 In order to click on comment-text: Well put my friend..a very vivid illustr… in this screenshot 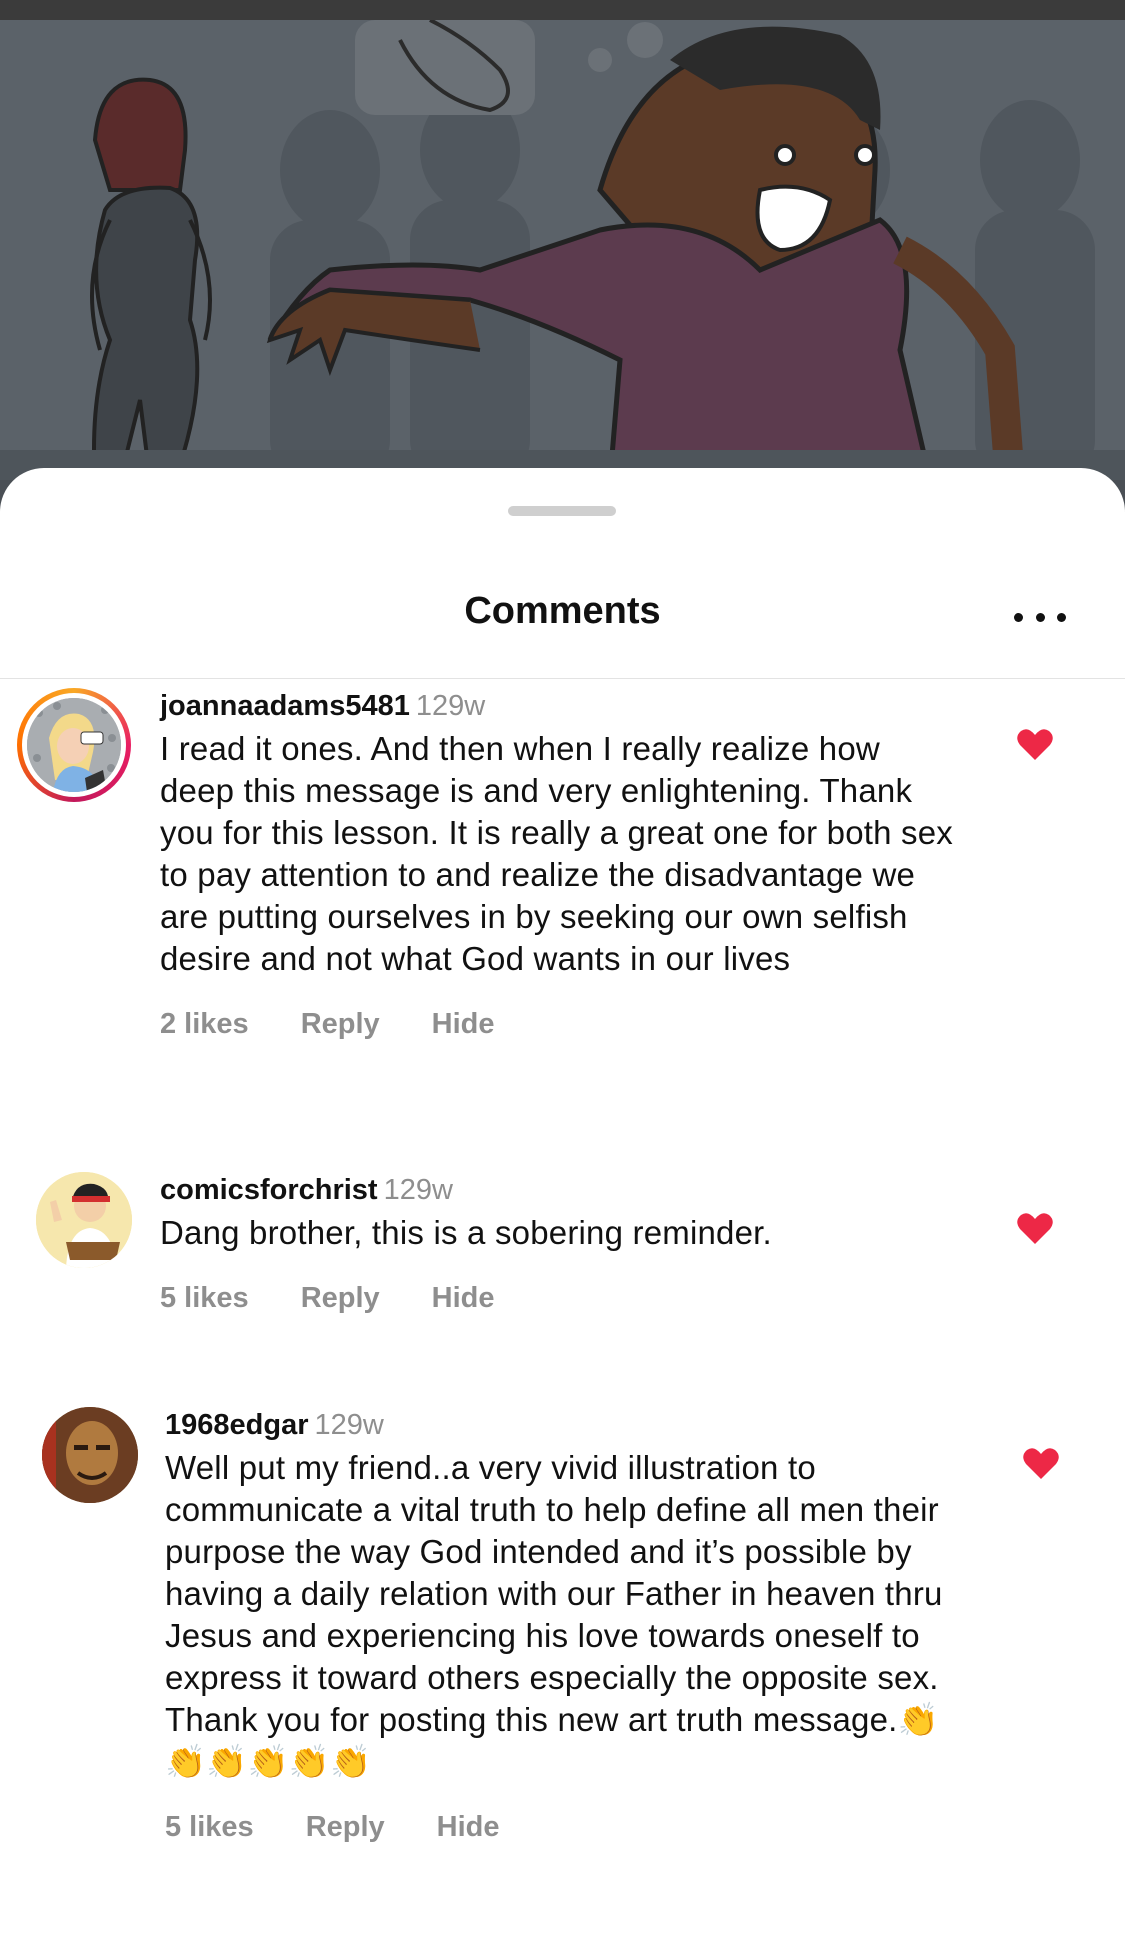, I will do `click(554, 1614)`.